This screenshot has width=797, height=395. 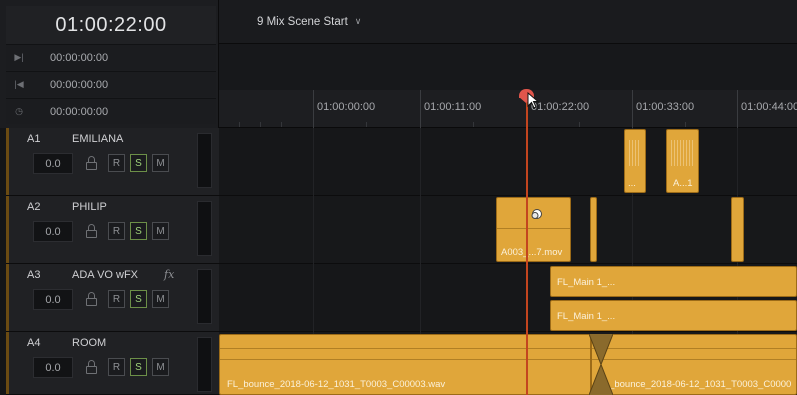 What do you see at coordinates (683, 183) in the screenshot?
I see `clip-label: A...1` at bounding box center [683, 183].